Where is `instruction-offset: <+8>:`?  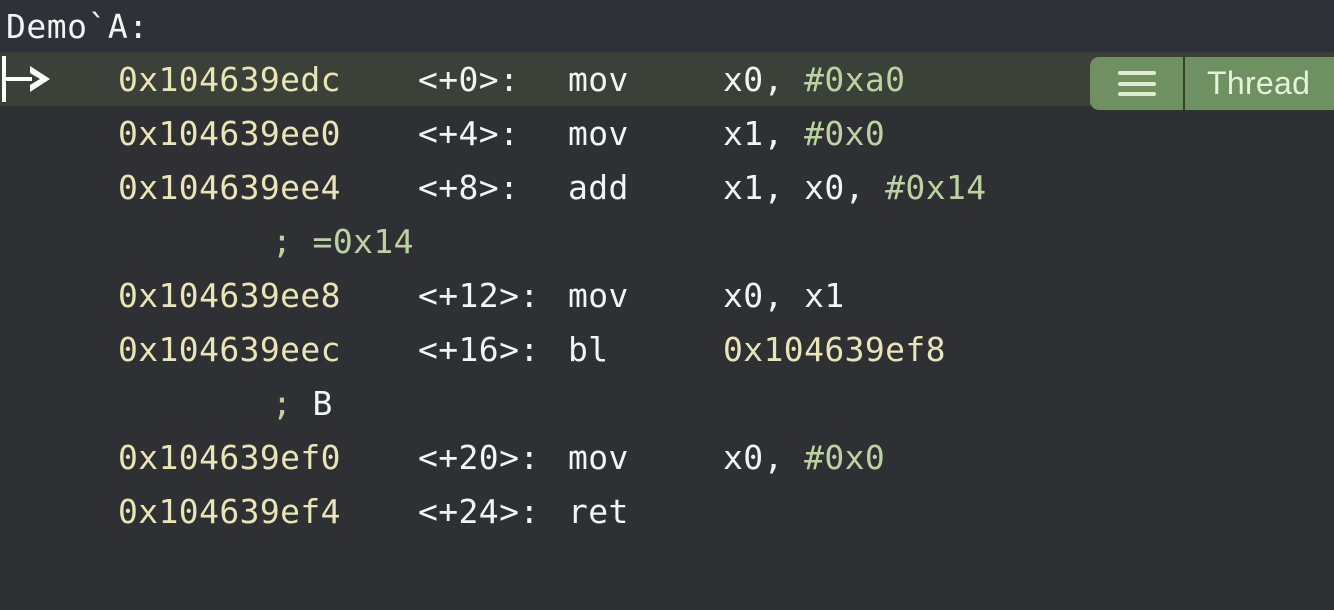 instruction-offset: <+8>: is located at coordinates (469, 187).